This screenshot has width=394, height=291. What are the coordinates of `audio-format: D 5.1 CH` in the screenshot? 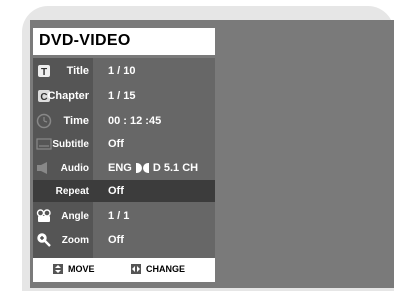 It's located at (175, 168).